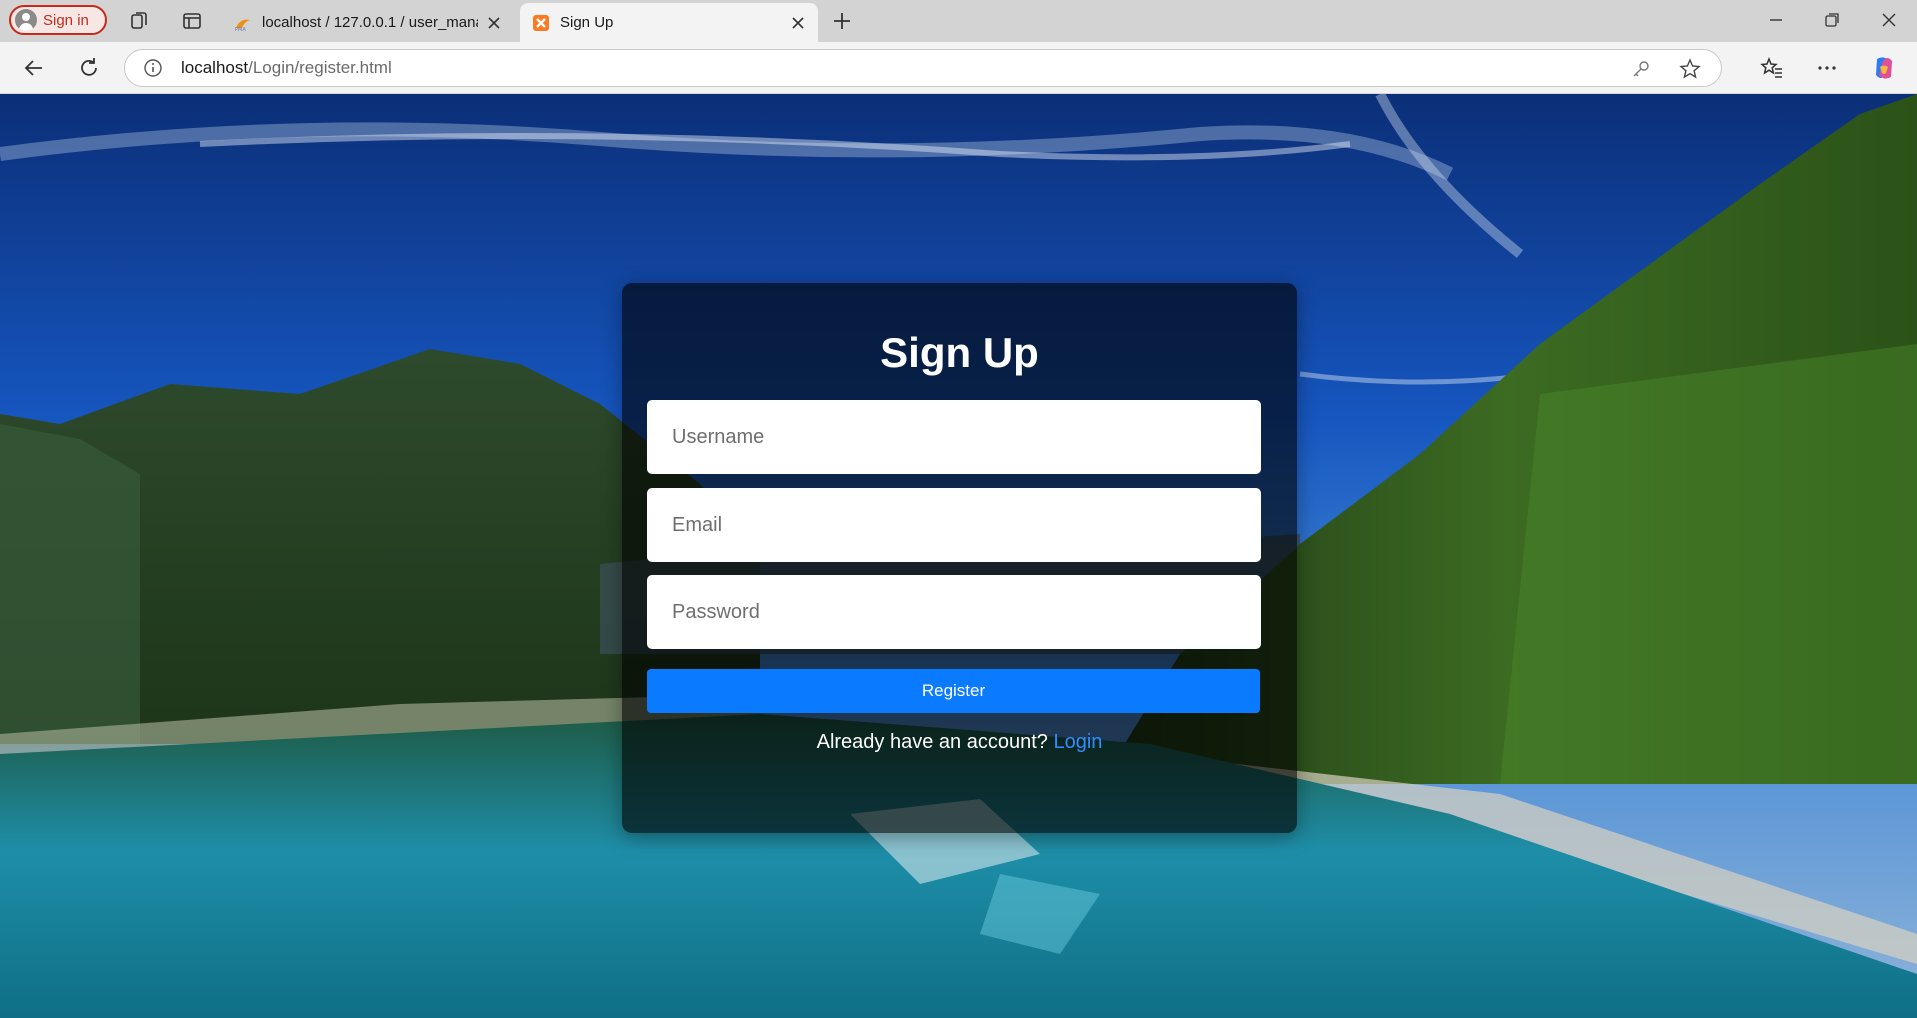 Image resolution: width=1917 pixels, height=1018 pixels. What do you see at coordinates (842, 21) in the screenshot?
I see `new-tab-icon` at bounding box center [842, 21].